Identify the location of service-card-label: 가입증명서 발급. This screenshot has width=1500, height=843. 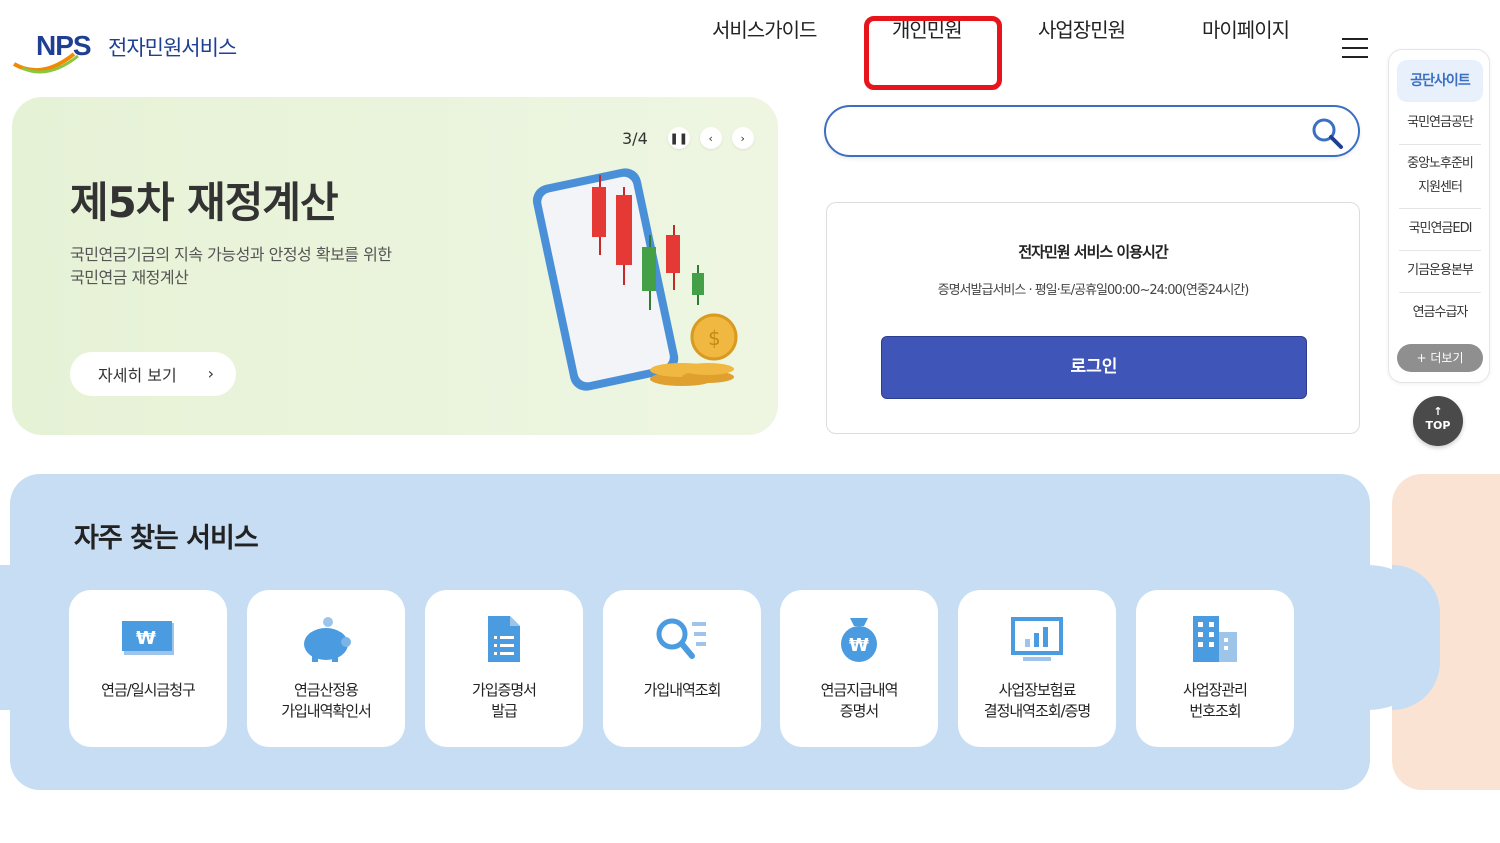
(504, 700).